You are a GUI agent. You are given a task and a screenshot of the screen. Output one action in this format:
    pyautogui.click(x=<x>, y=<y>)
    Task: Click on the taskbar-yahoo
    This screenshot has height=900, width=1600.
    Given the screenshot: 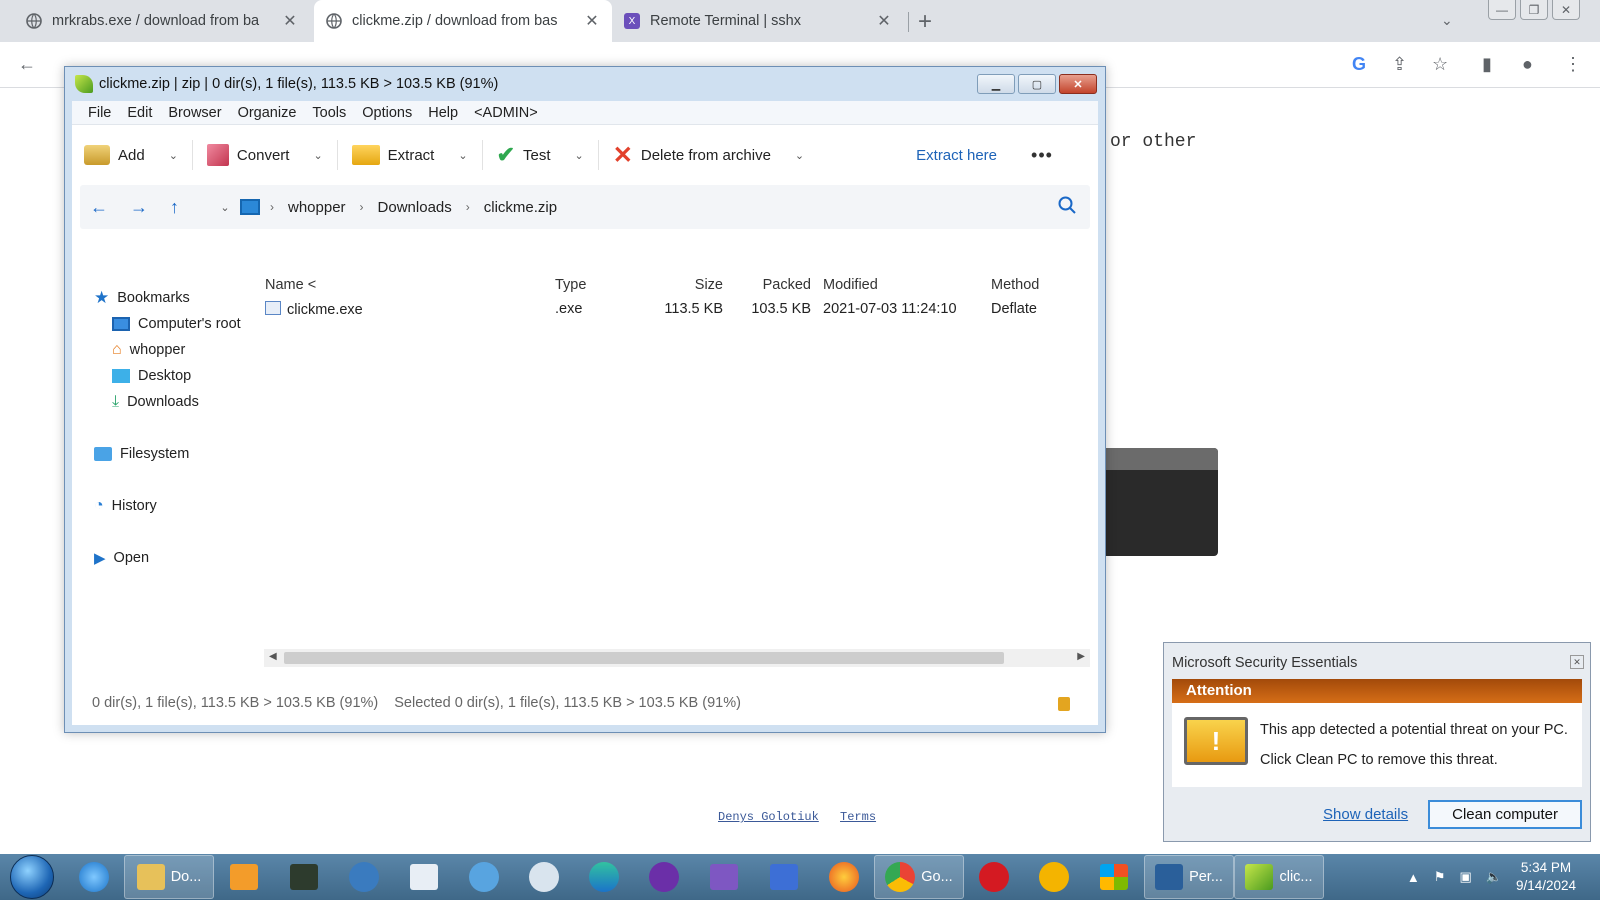 What is the action you would take?
    pyautogui.click(x=664, y=877)
    